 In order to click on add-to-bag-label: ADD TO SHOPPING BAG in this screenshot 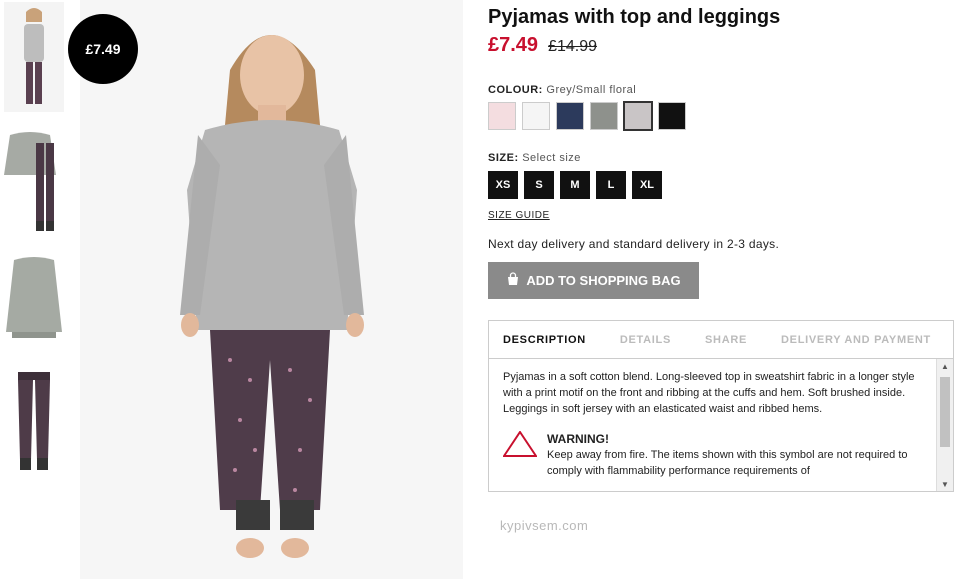, I will do `click(603, 280)`.